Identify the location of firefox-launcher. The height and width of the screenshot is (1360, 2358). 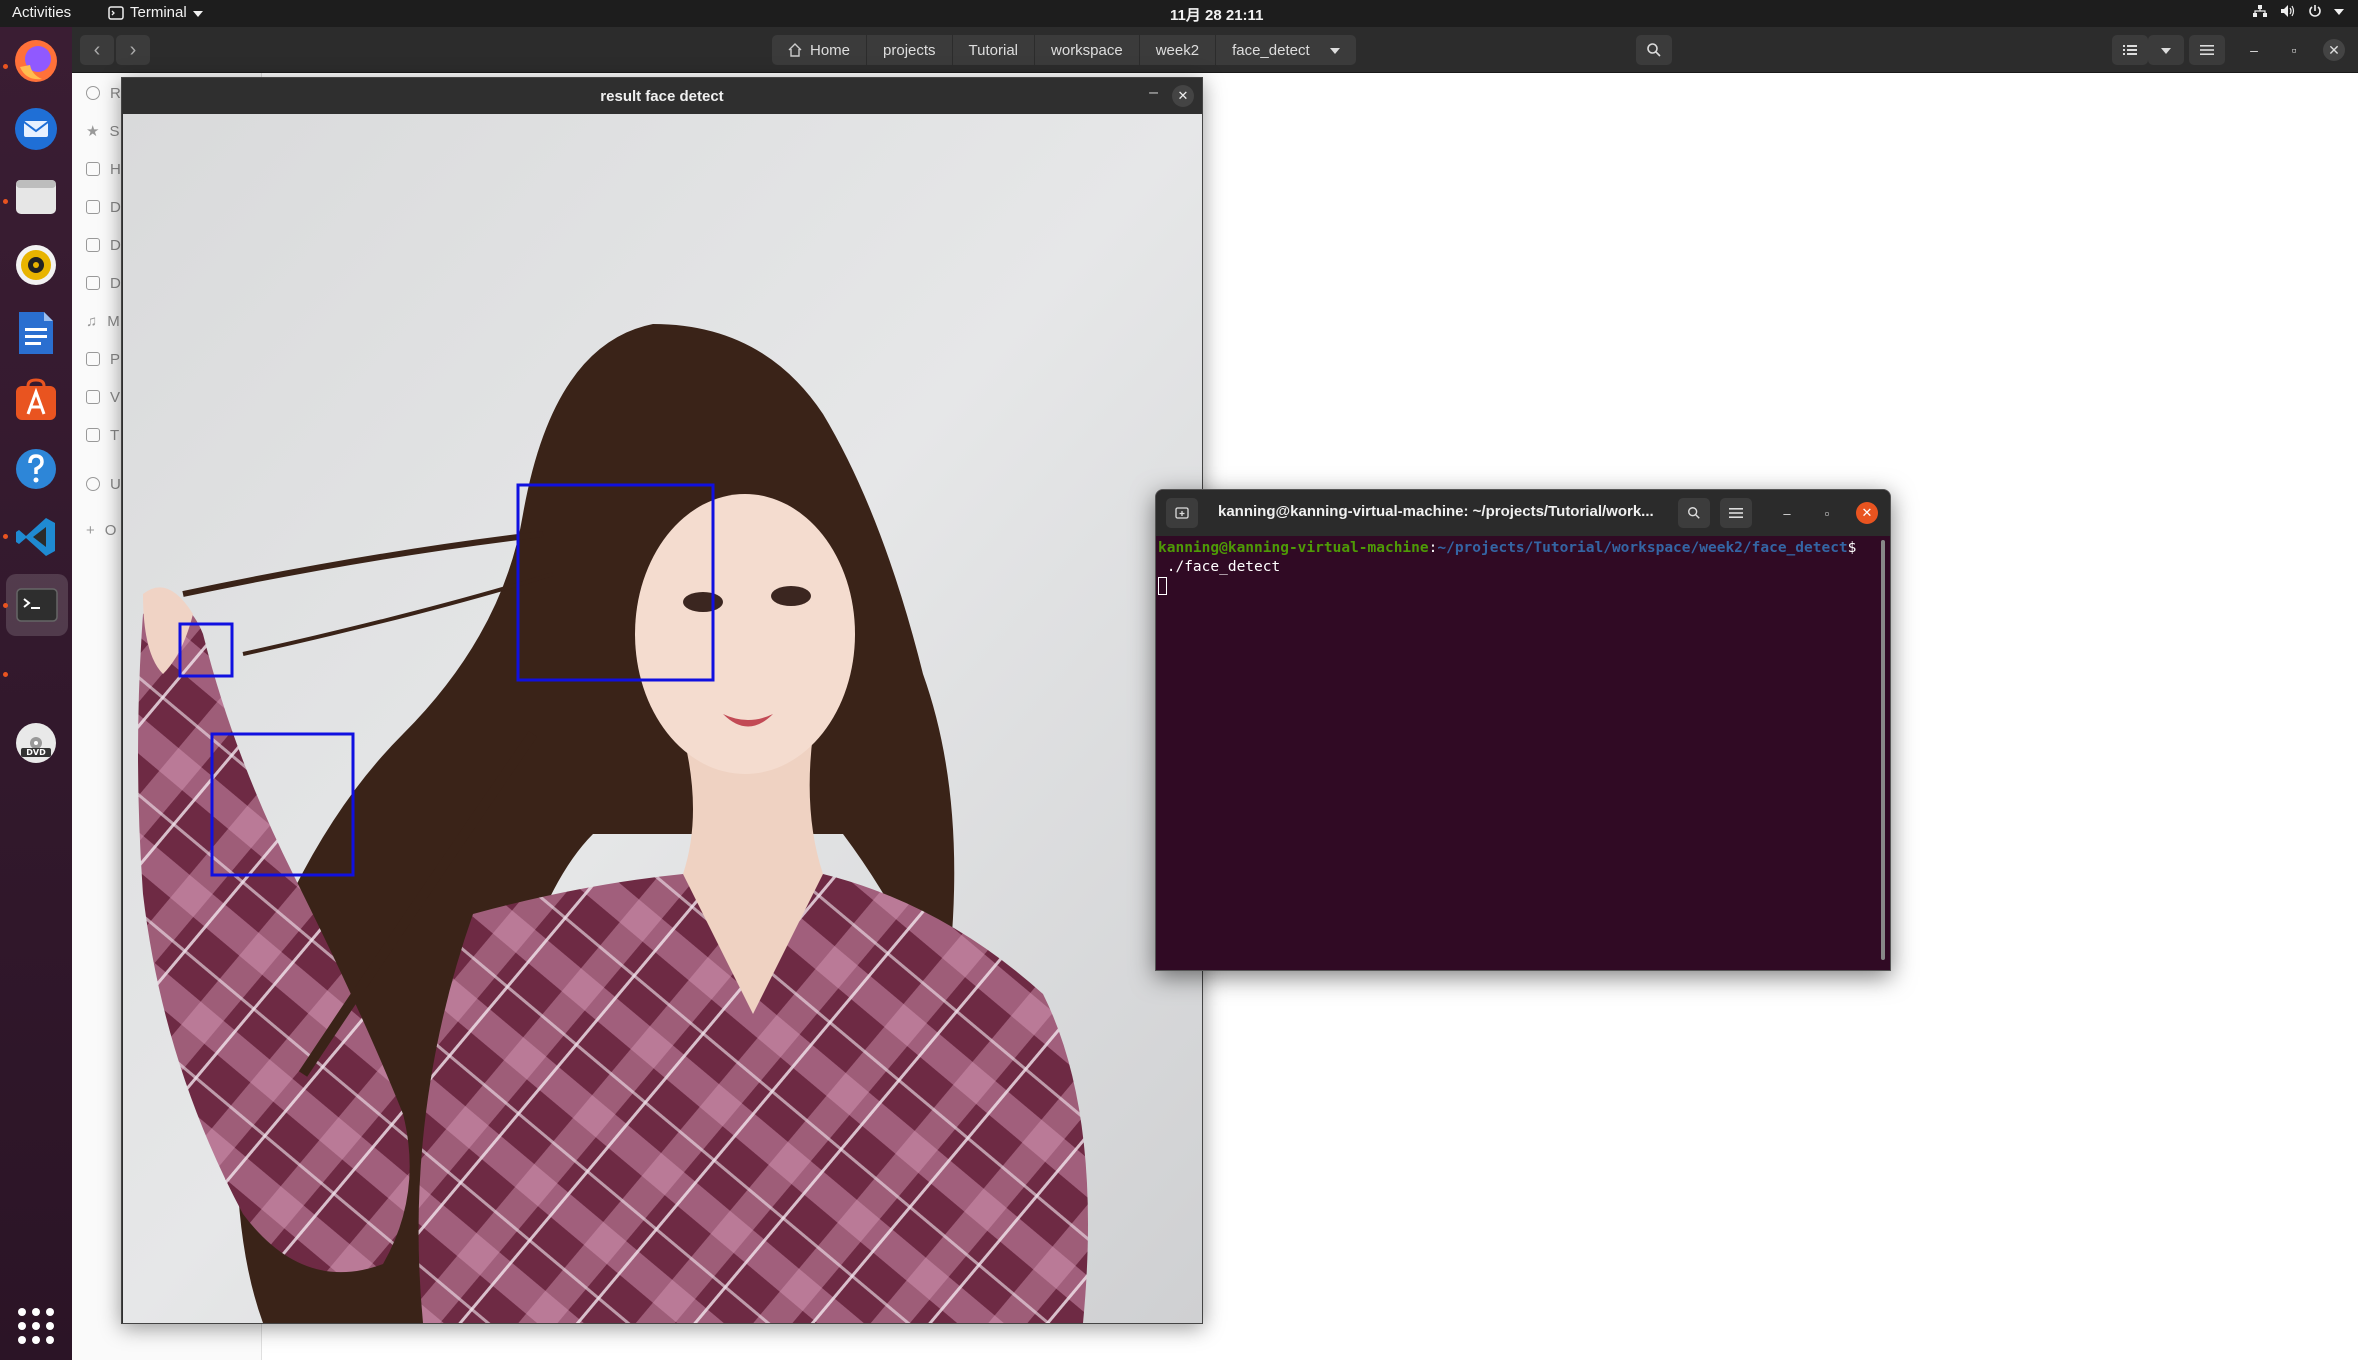
(36, 61).